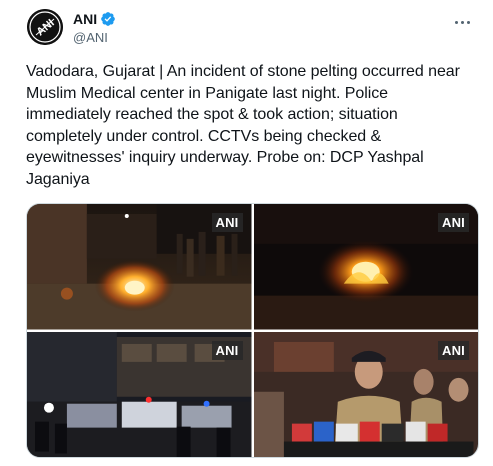 This screenshot has height=466, width=493. What do you see at coordinates (108, 19) in the screenshot?
I see `verified-badge-icon` at bounding box center [108, 19].